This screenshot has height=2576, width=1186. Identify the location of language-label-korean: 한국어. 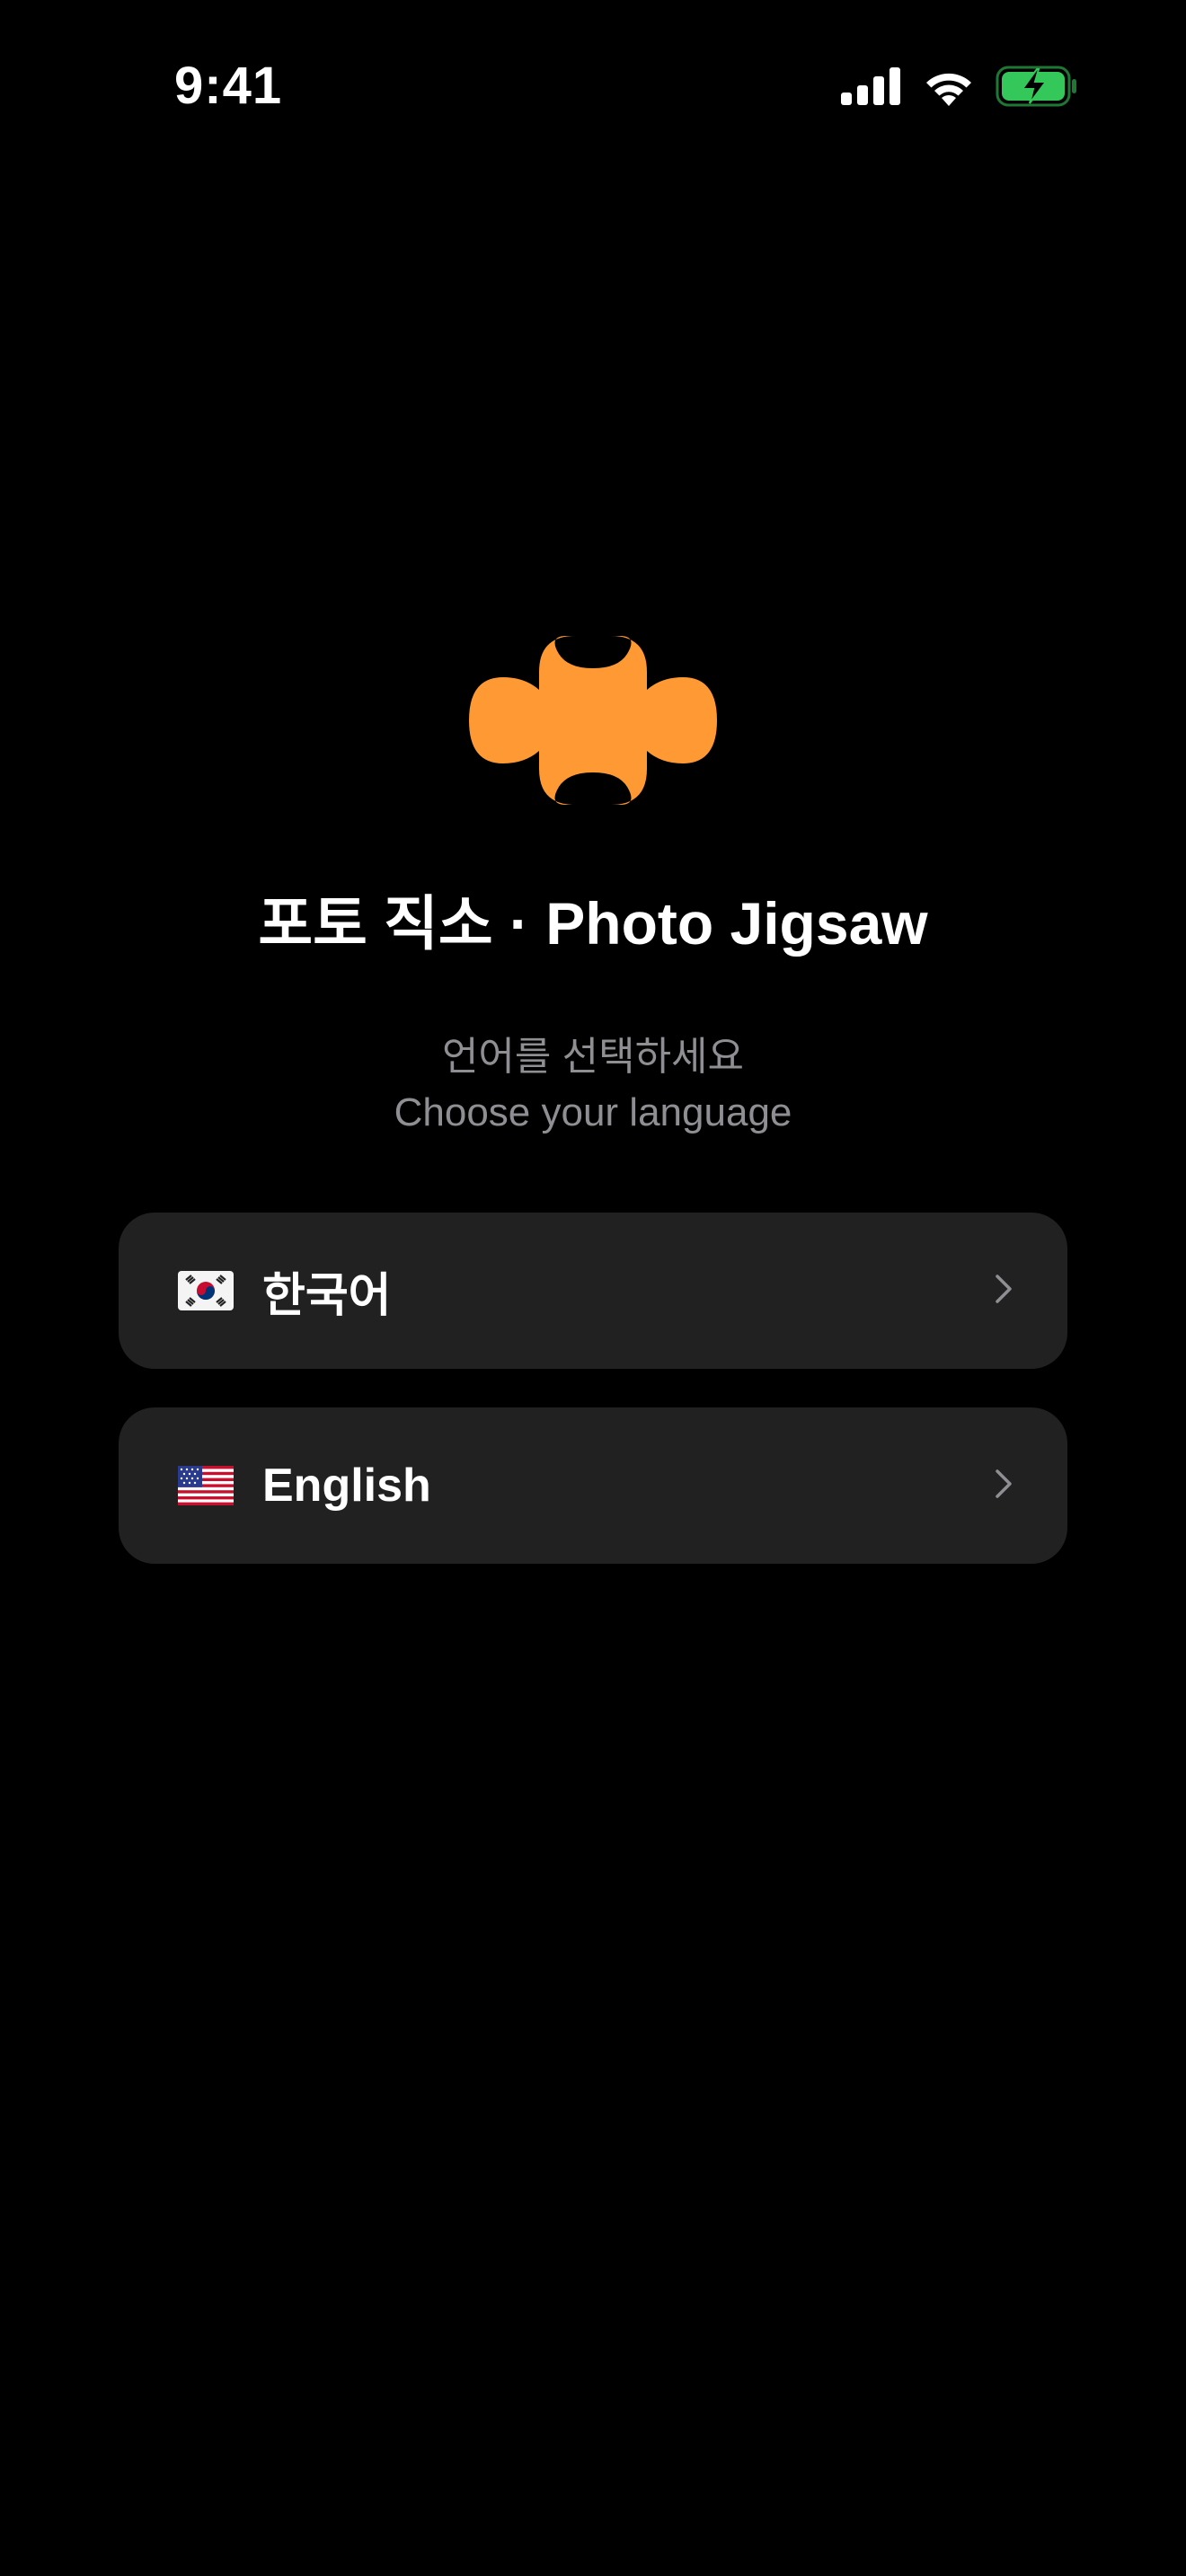
(327, 1295).